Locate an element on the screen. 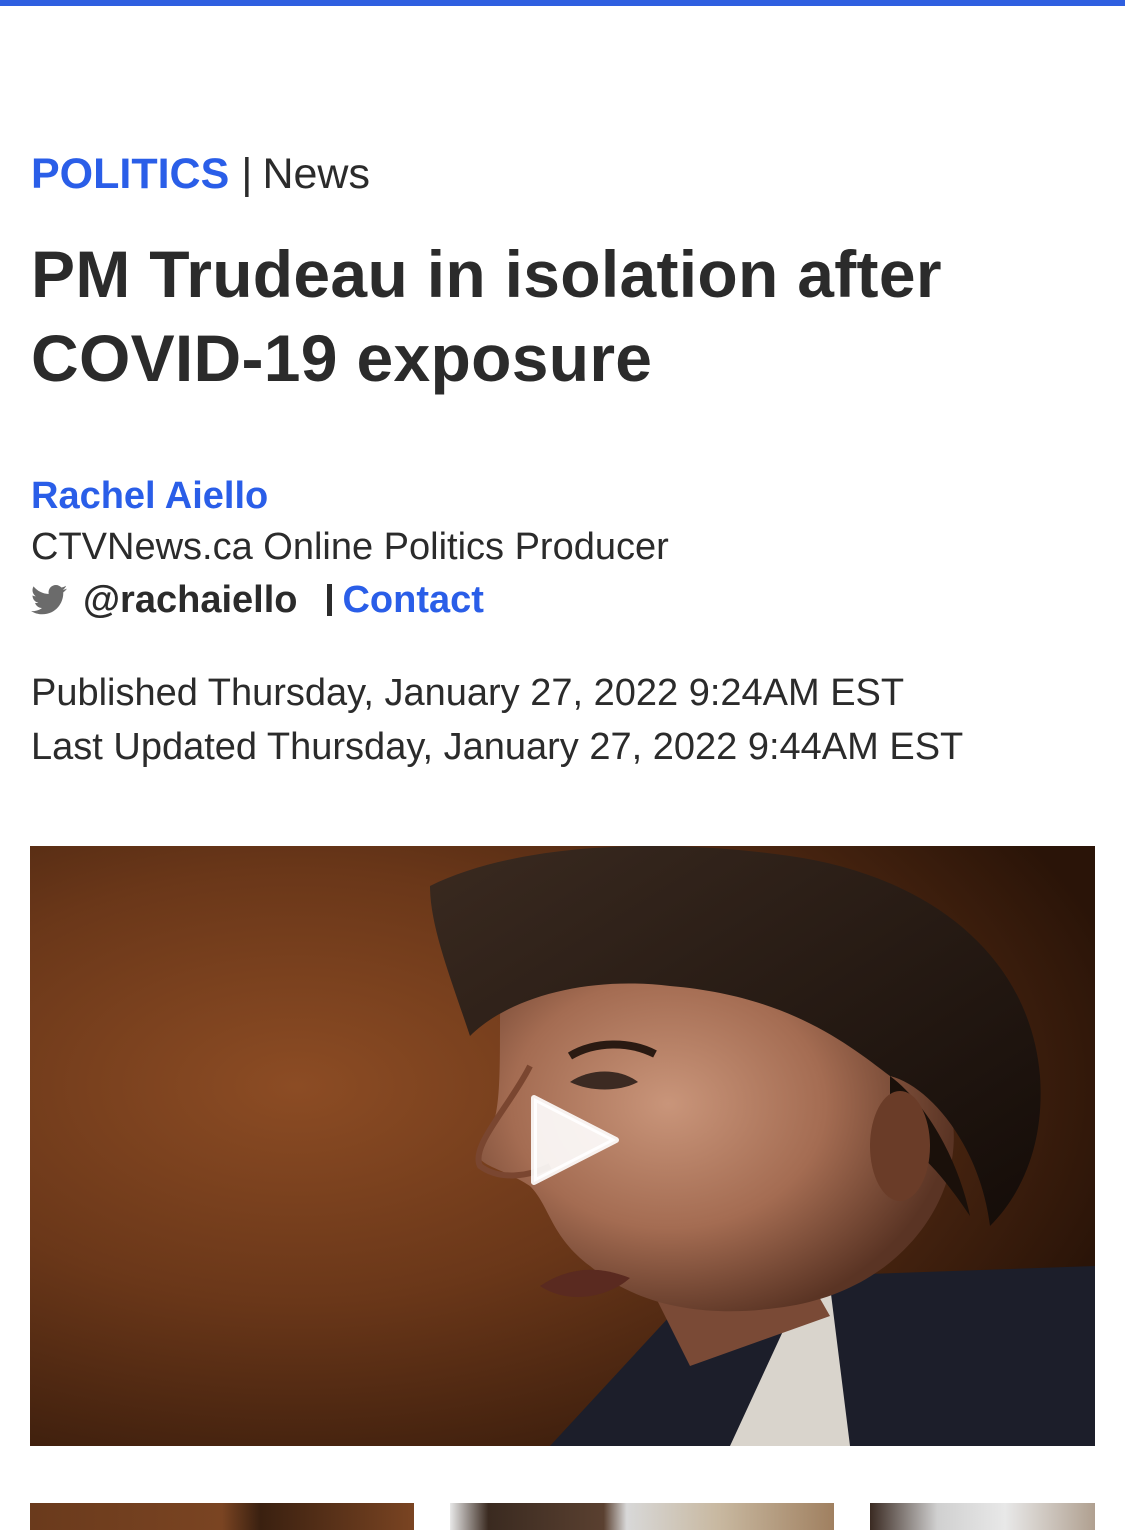 The width and height of the screenshot is (1125, 1530). subsection-label: News is located at coordinates (316, 174).